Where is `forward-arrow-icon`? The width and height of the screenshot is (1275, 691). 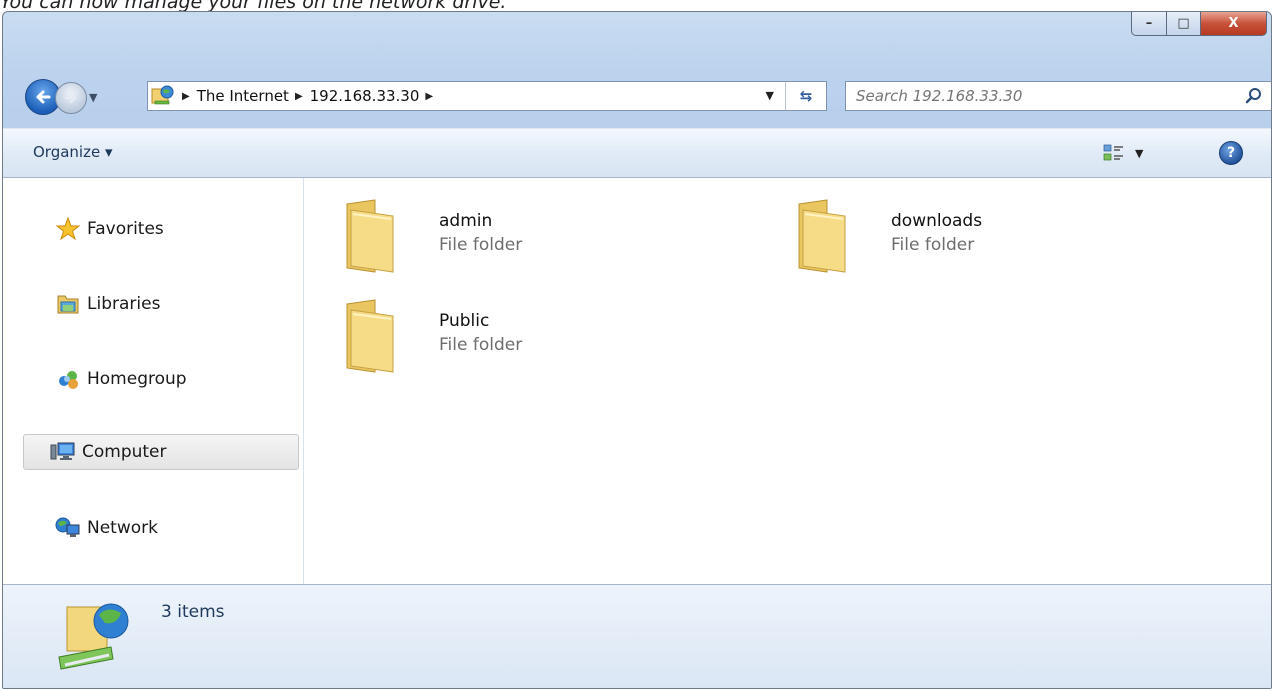 forward-arrow-icon is located at coordinates (70, 98).